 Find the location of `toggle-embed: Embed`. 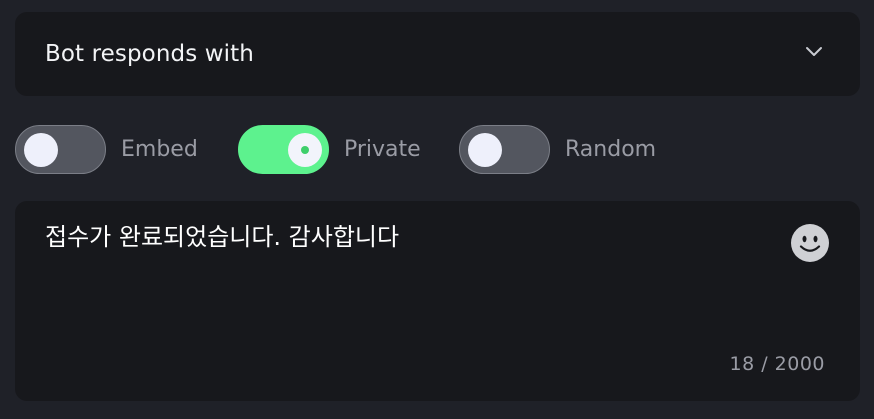

toggle-embed: Embed is located at coordinates (106, 149).